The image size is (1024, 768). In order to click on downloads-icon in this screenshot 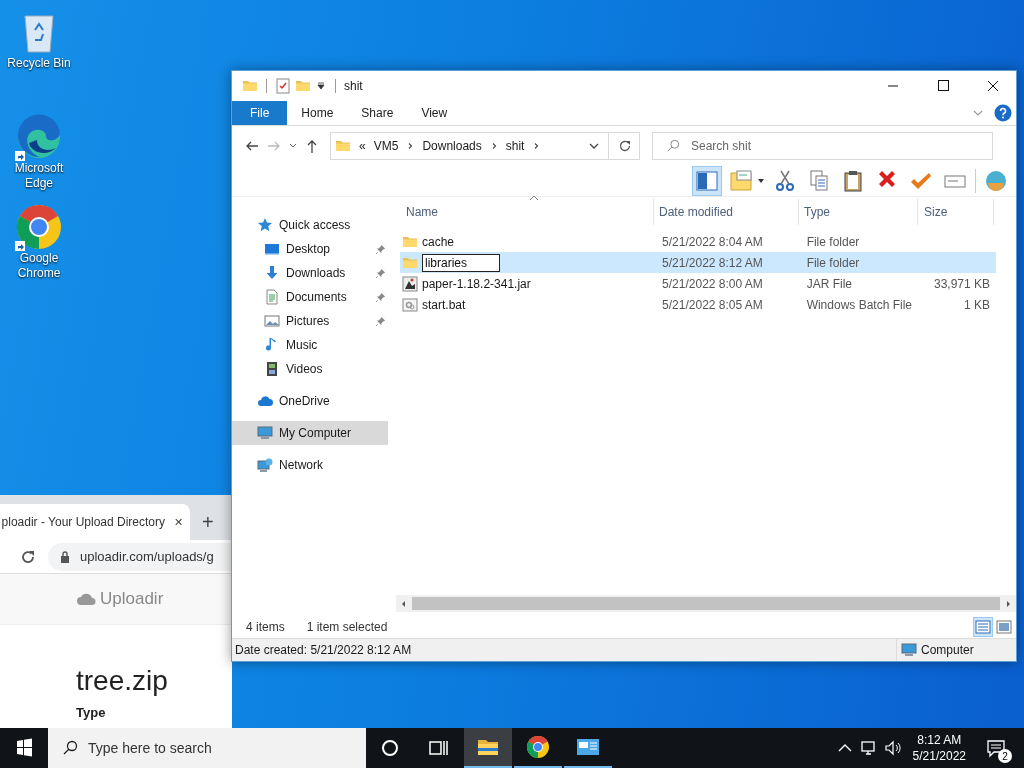, I will do `click(272, 273)`.